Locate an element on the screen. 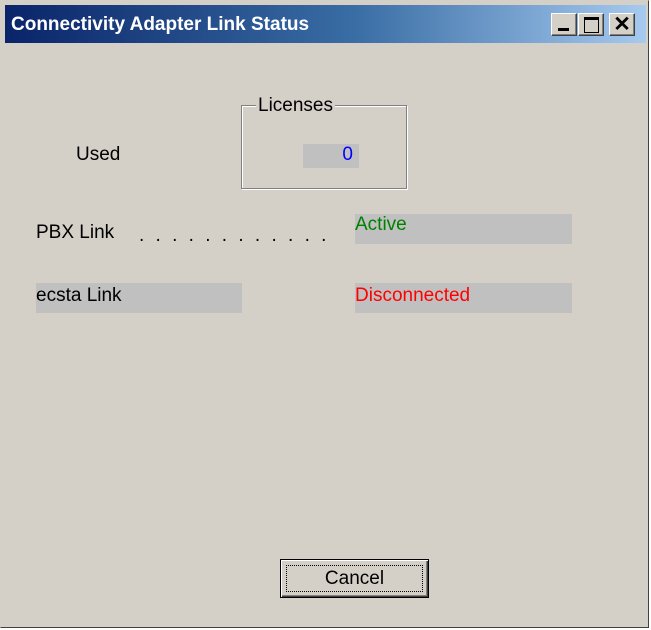 The width and height of the screenshot is (651, 630). cancel-button: Cancel is located at coordinates (354, 578).